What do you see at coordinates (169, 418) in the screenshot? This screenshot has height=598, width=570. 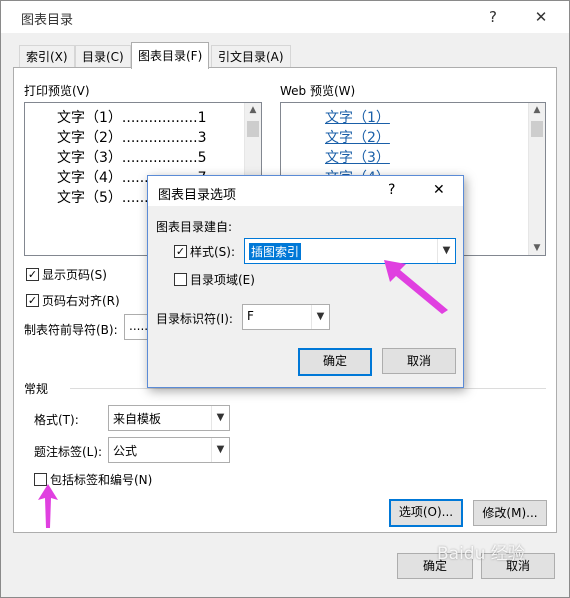 I see `format-select: 来自模板 ▼` at bounding box center [169, 418].